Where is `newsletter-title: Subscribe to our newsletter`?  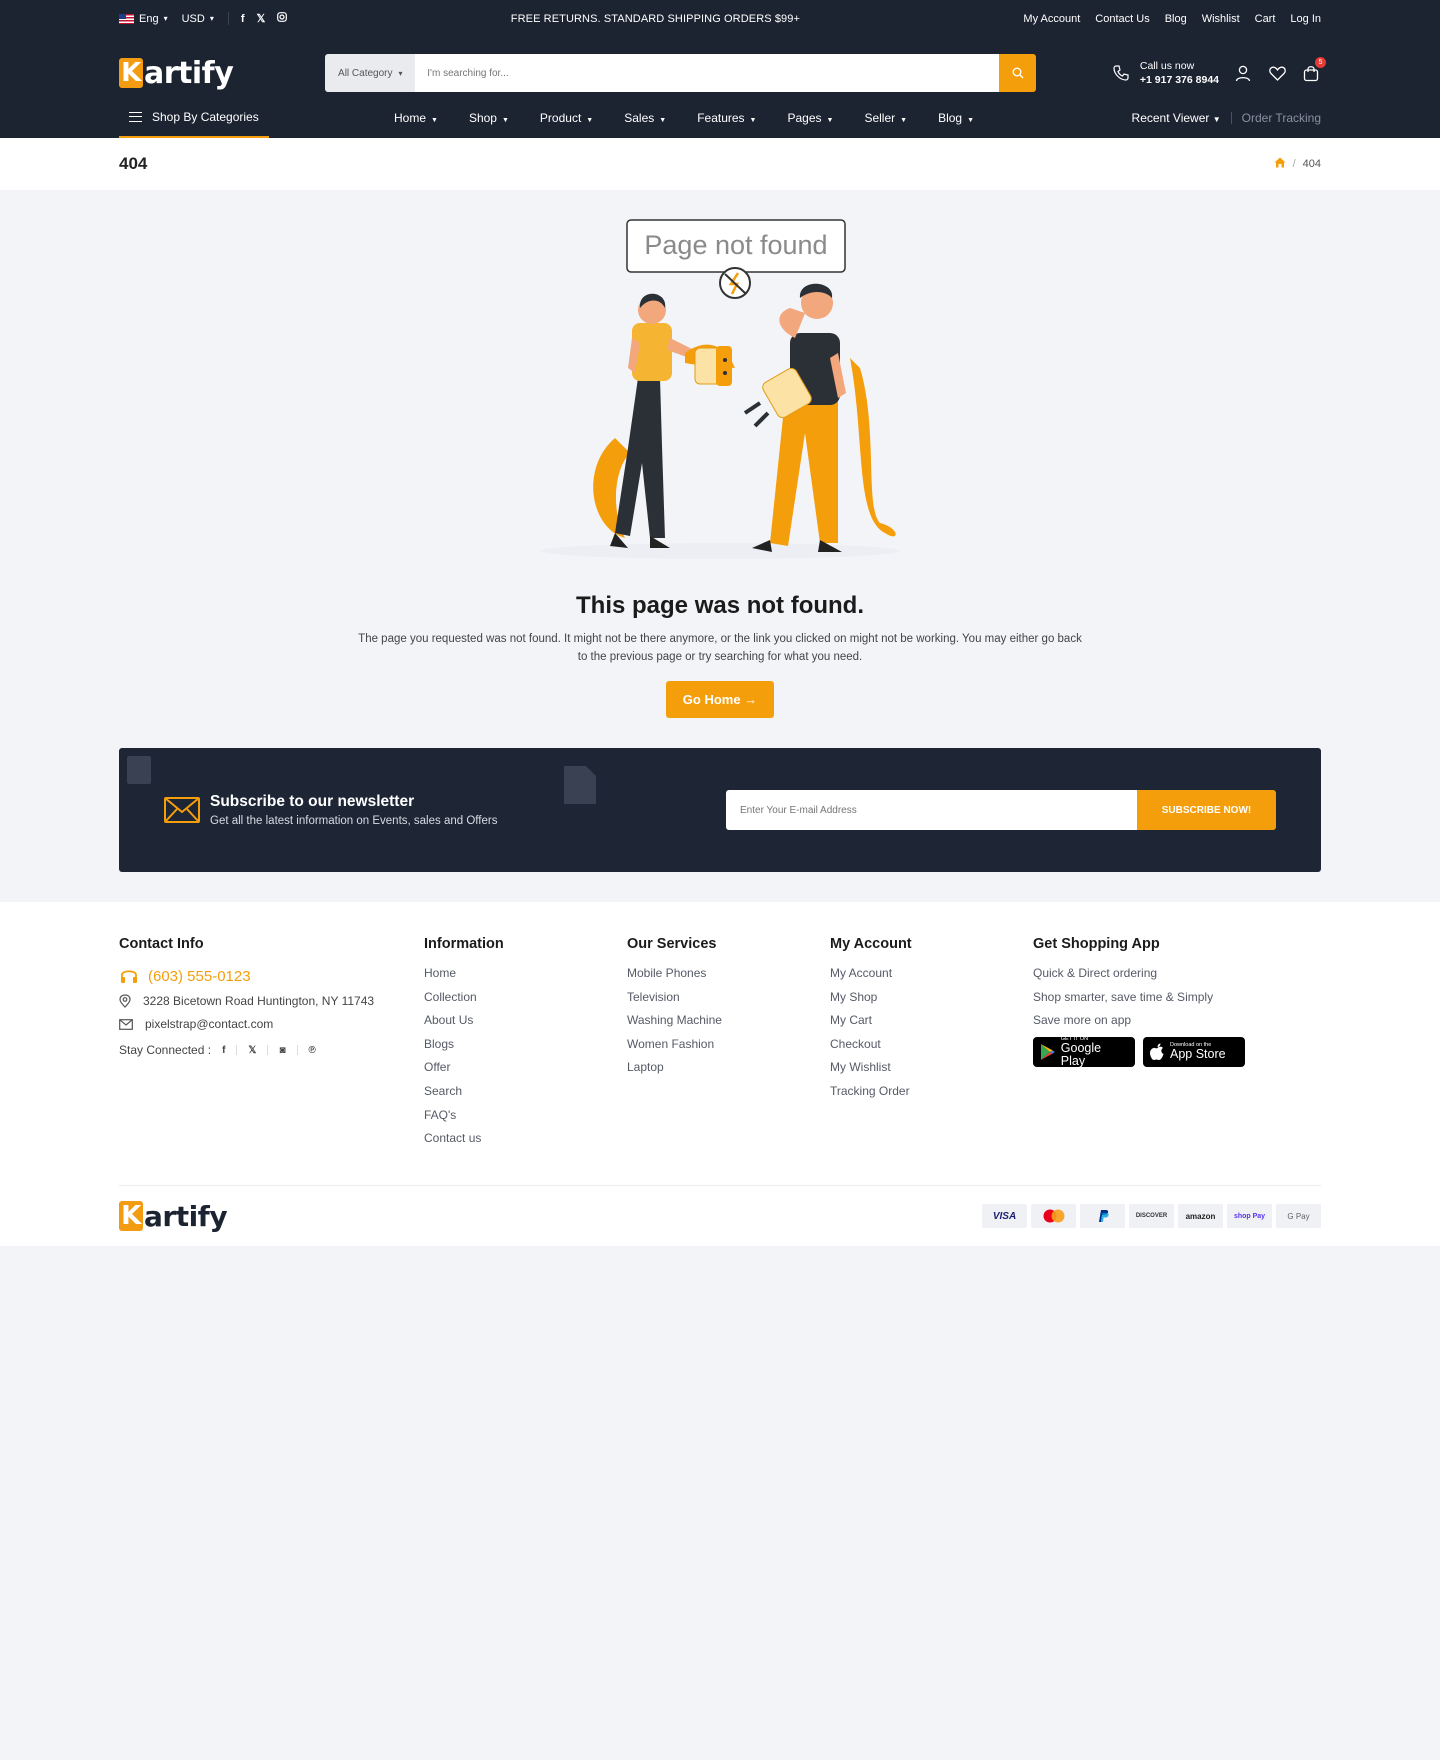 newsletter-title: Subscribe to our newsletter is located at coordinates (312, 801).